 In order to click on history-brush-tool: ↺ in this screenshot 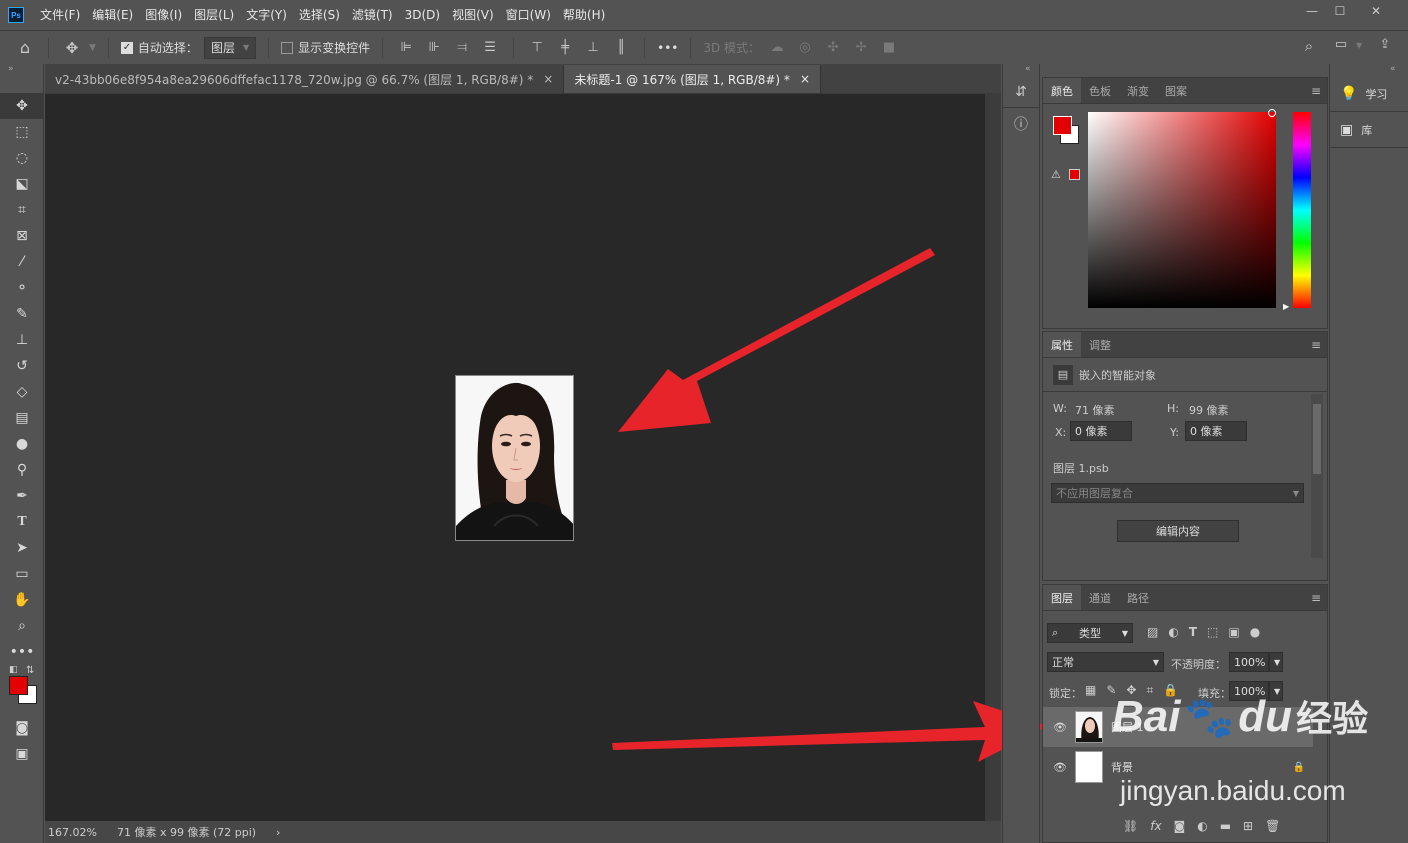, I will do `click(22, 366)`.